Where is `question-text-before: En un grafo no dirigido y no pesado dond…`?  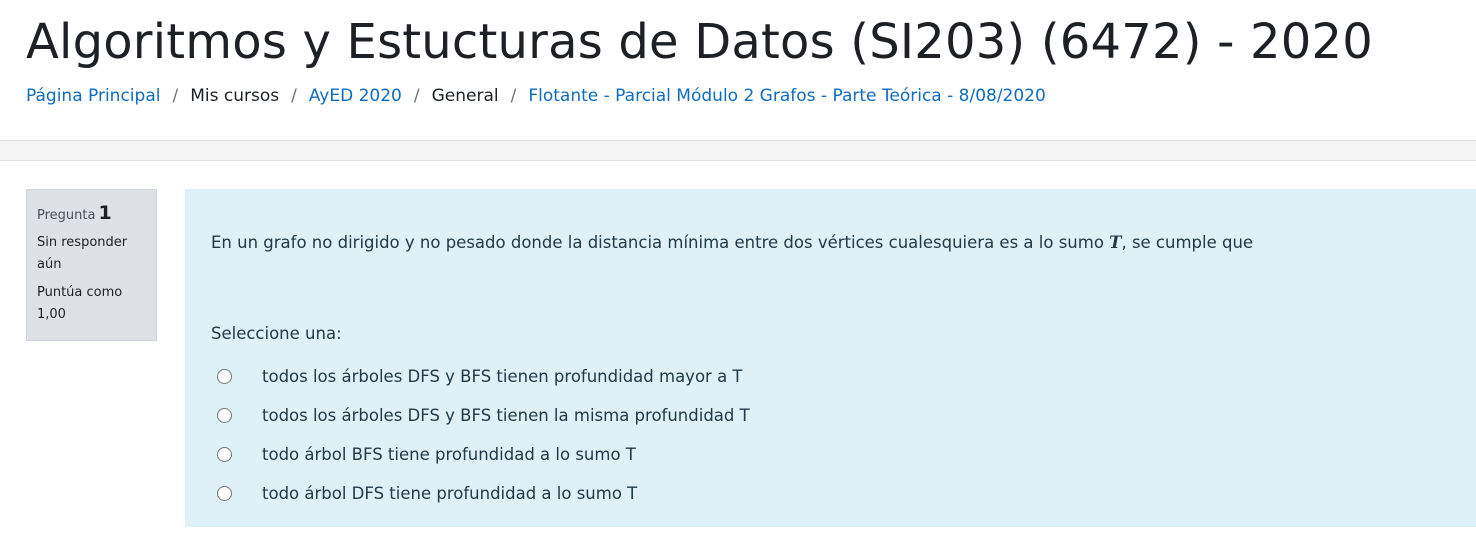
question-text-before: En un grafo no dirigido y no pesado dond… is located at coordinates (660, 242).